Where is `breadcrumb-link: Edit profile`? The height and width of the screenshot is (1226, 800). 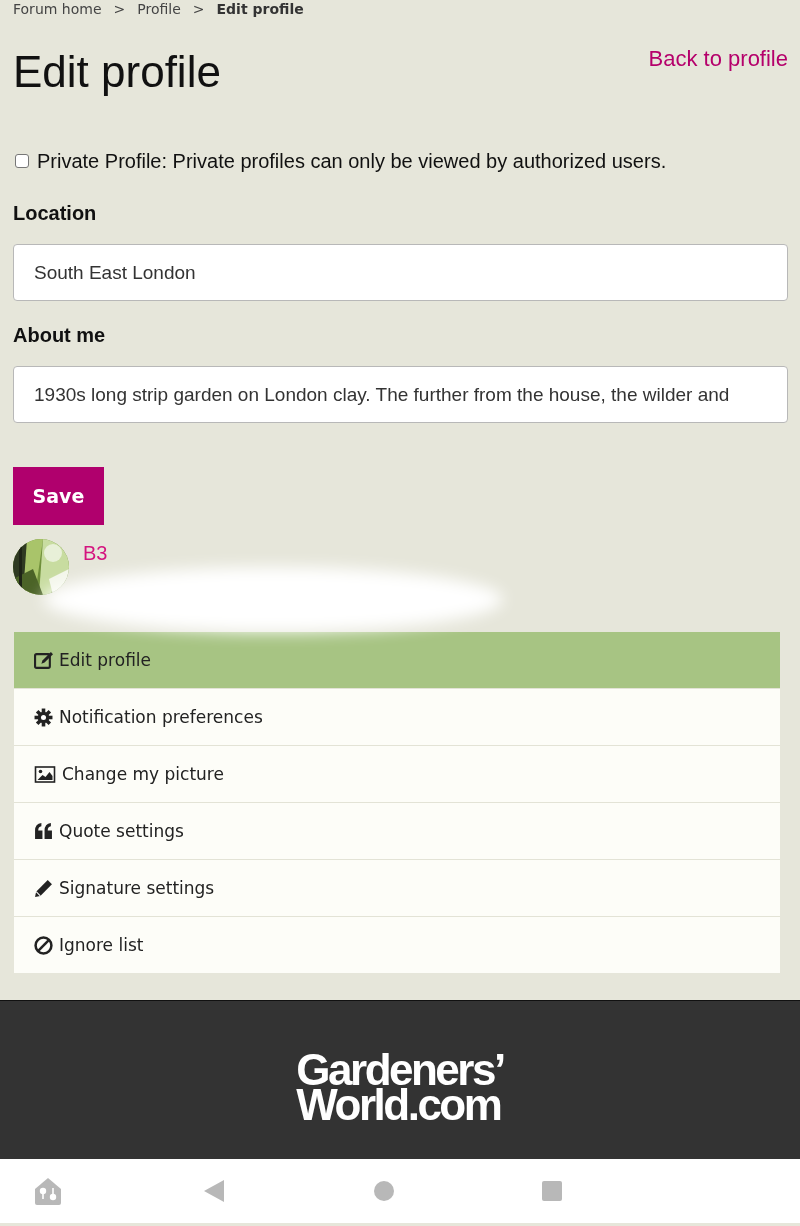 breadcrumb-link: Edit profile is located at coordinates (260, 9).